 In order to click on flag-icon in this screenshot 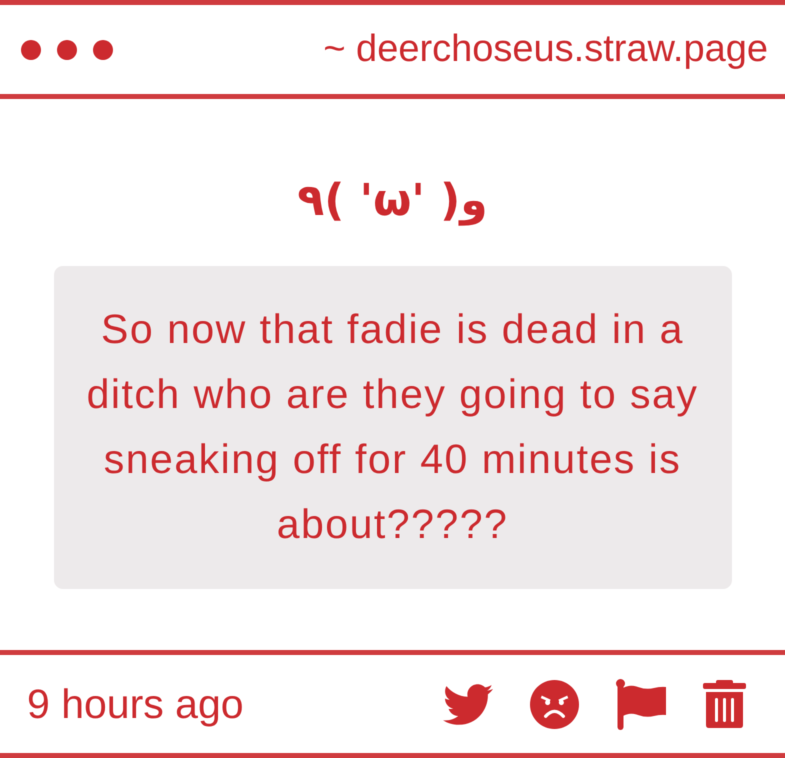, I will do `click(641, 704)`.